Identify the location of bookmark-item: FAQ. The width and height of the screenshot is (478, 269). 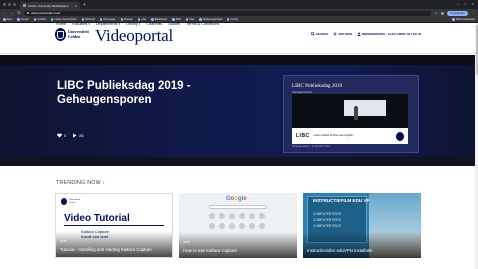
(189, 19).